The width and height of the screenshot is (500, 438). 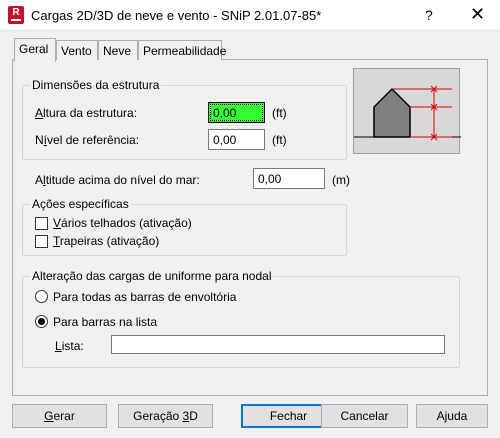 What do you see at coordinates (96, 85) in the screenshot?
I see `dimensions-group-label: Dimensões da estrutura` at bounding box center [96, 85].